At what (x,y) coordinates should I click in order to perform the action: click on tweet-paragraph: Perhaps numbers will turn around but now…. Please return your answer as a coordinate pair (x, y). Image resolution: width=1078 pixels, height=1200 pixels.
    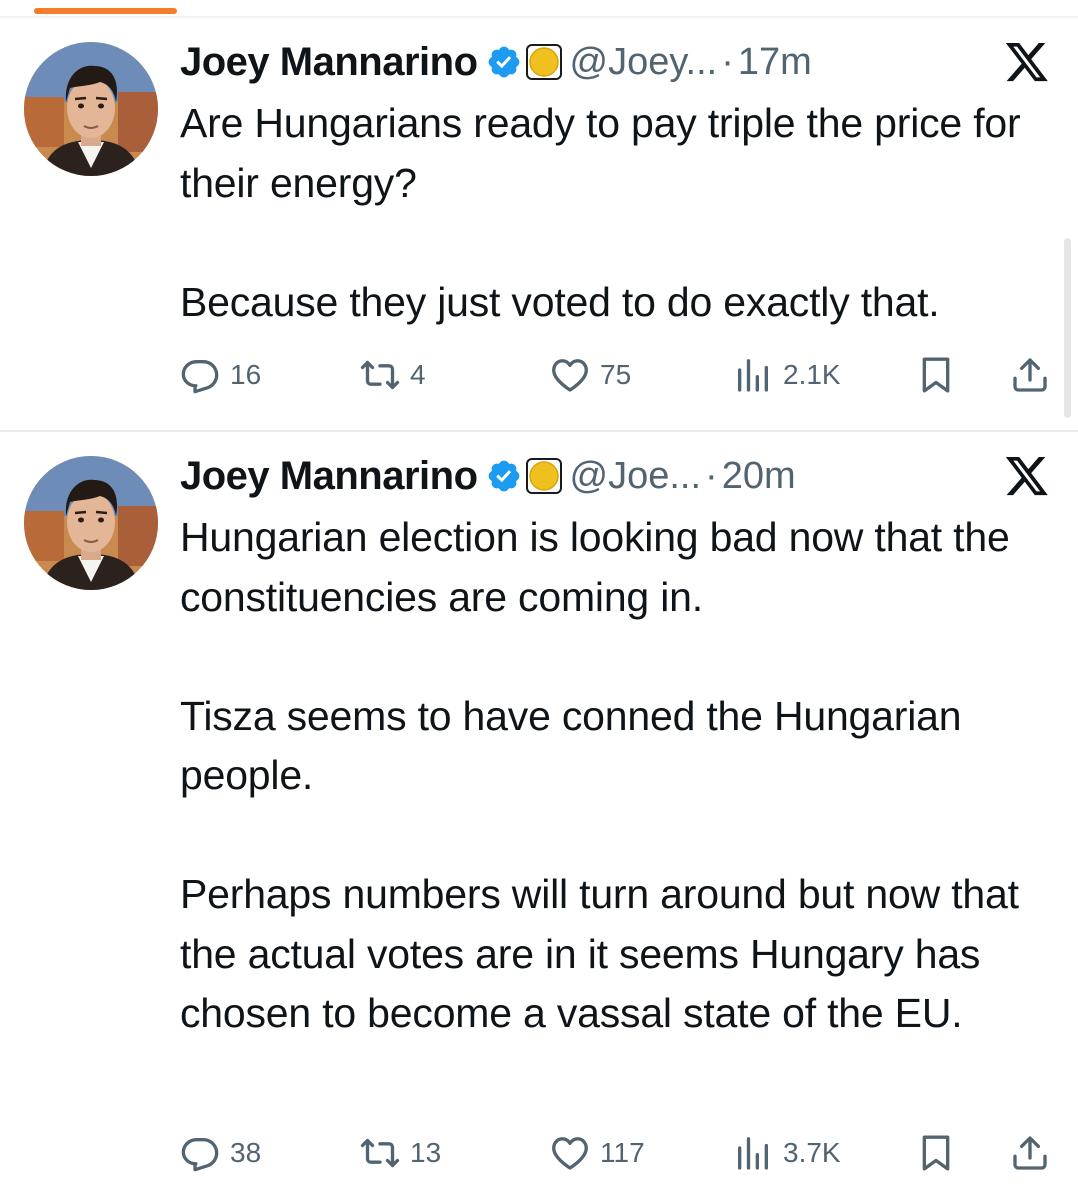
    Looking at the image, I should click on (599, 953).